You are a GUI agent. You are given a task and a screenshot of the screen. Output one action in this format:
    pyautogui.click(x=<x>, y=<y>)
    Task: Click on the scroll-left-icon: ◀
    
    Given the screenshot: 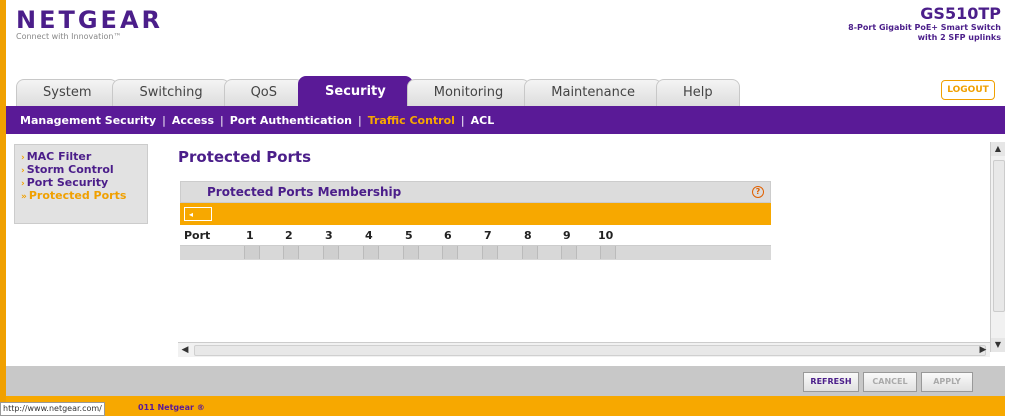 What is the action you would take?
    pyautogui.click(x=185, y=350)
    